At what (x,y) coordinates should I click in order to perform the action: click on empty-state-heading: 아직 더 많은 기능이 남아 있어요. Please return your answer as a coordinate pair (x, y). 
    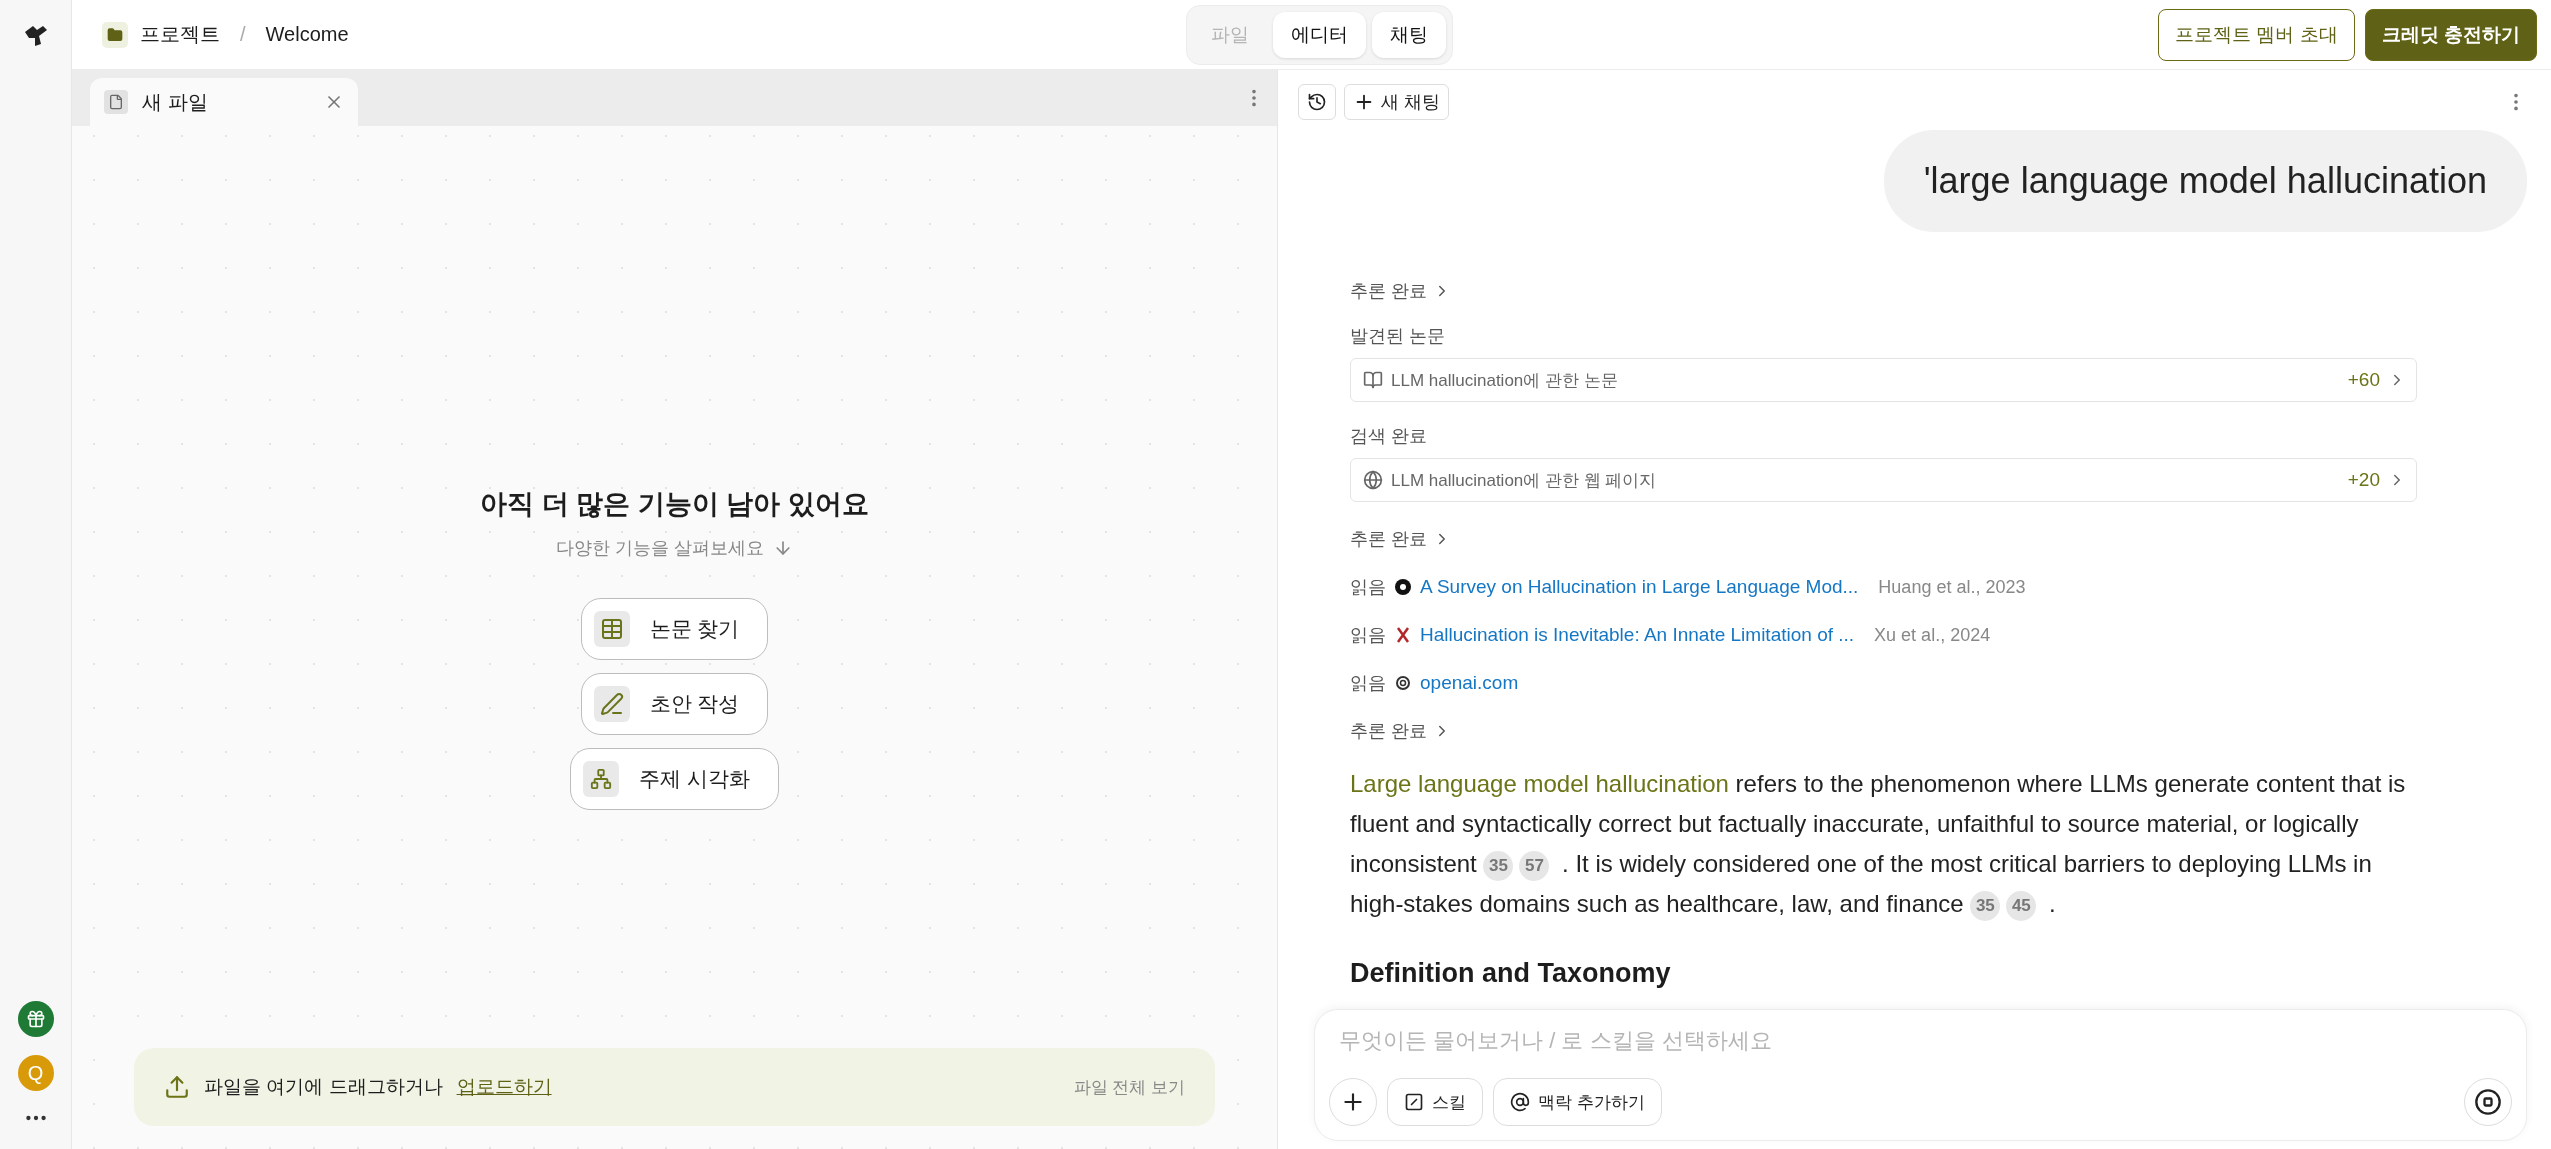
    Looking at the image, I should click on (674, 504).